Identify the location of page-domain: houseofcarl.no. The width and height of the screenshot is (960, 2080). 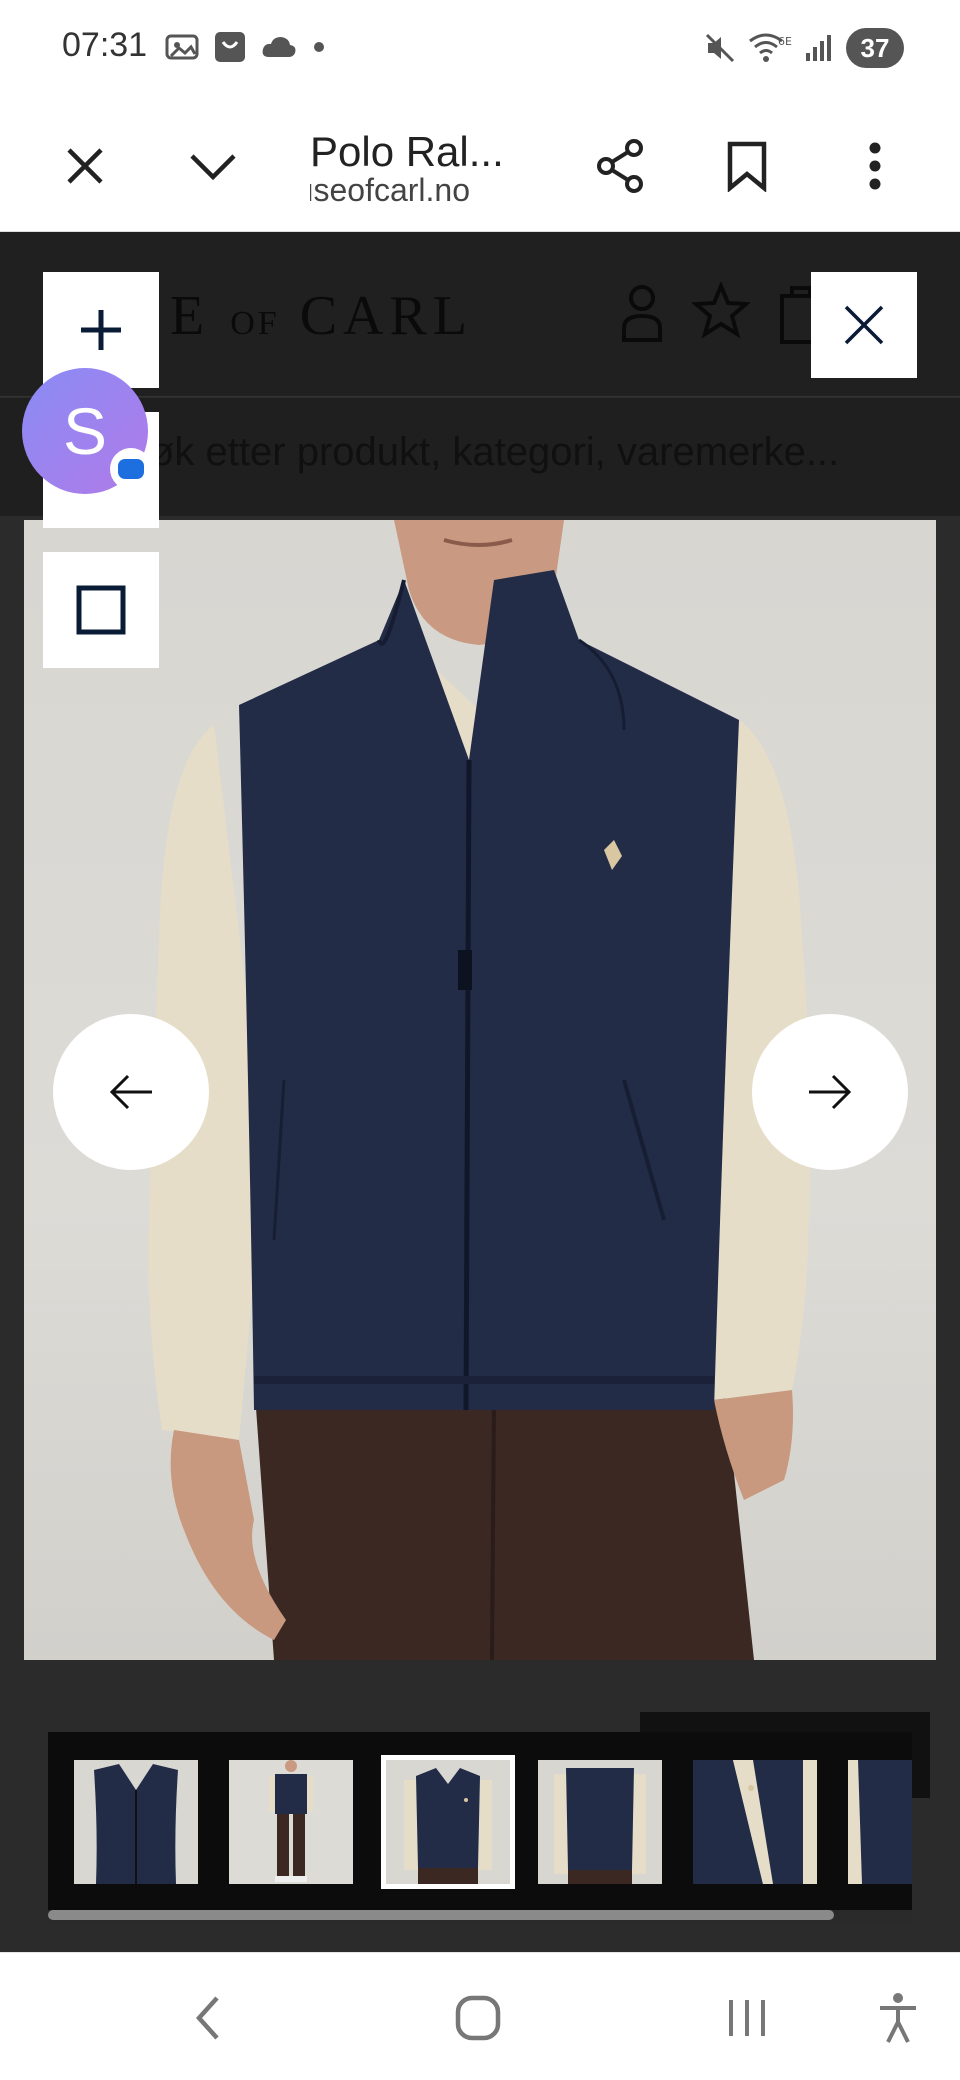
(390, 190).